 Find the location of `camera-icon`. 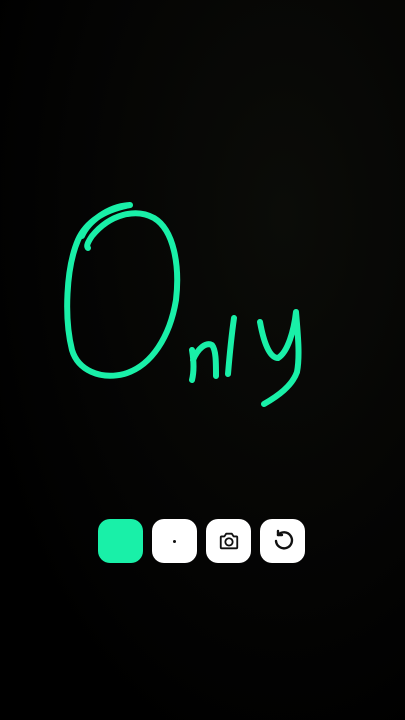

camera-icon is located at coordinates (228, 541).